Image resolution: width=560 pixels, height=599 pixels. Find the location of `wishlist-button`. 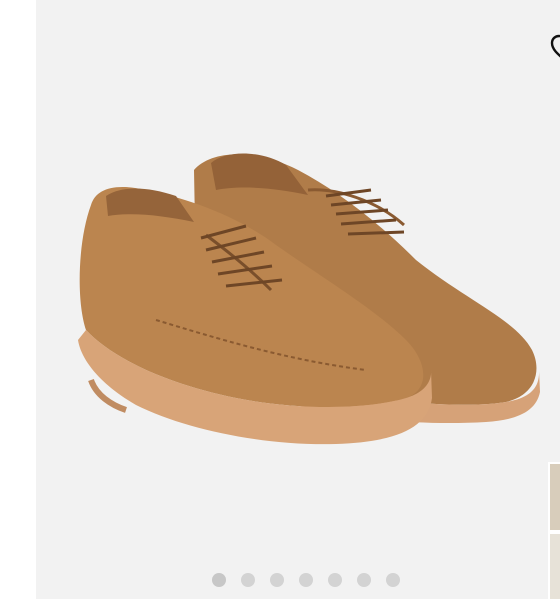

wishlist-button is located at coordinates (553, 49).